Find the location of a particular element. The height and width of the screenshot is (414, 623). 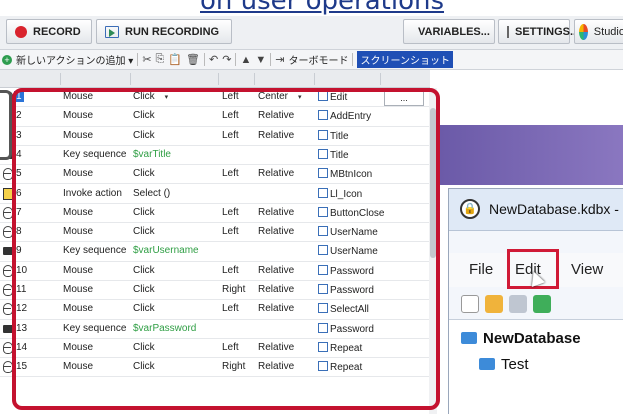

tree-child: Test is located at coordinates (504, 364).